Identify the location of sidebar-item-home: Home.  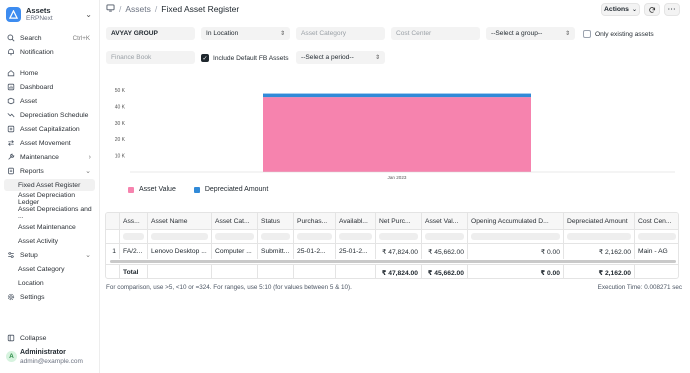
(49, 73).